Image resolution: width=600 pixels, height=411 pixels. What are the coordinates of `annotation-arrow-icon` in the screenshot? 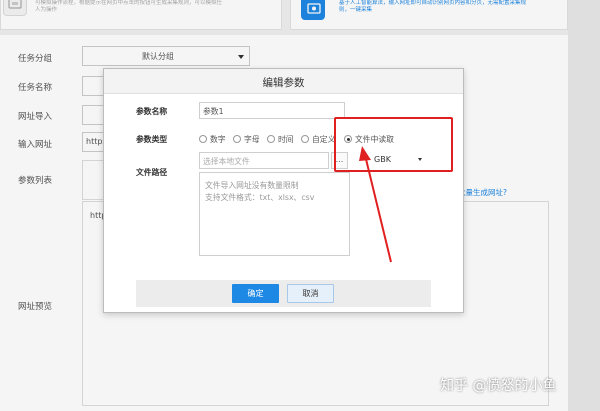 It's located at (375, 204).